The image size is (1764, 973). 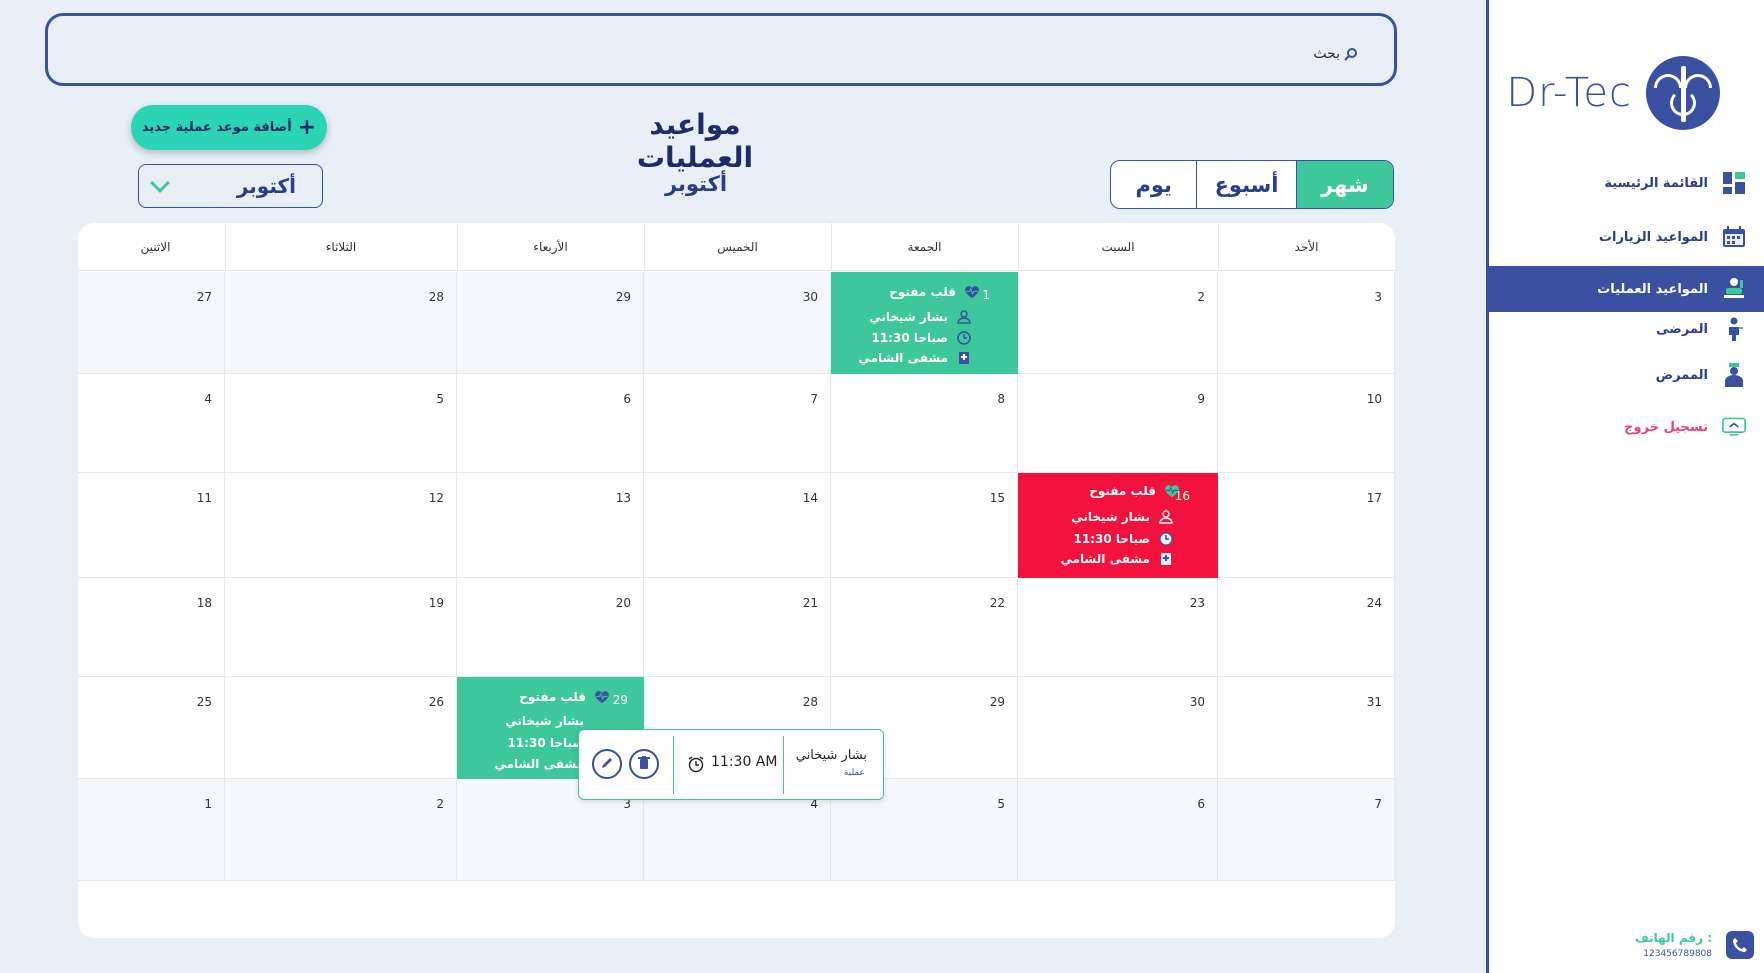 I want to click on trash-icon, so click(x=644, y=764).